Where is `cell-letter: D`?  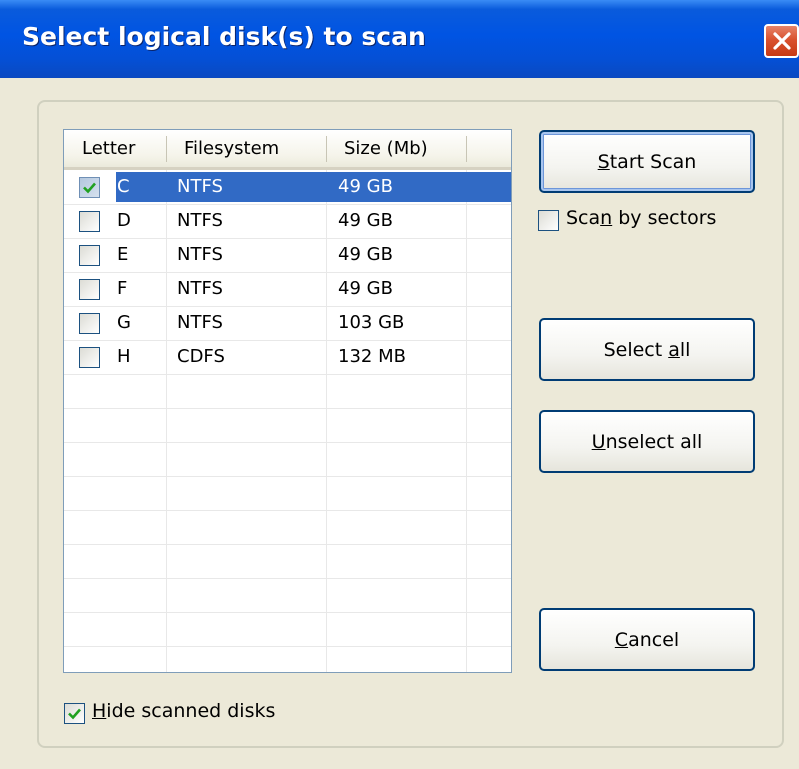 cell-letter: D is located at coordinates (124, 220).